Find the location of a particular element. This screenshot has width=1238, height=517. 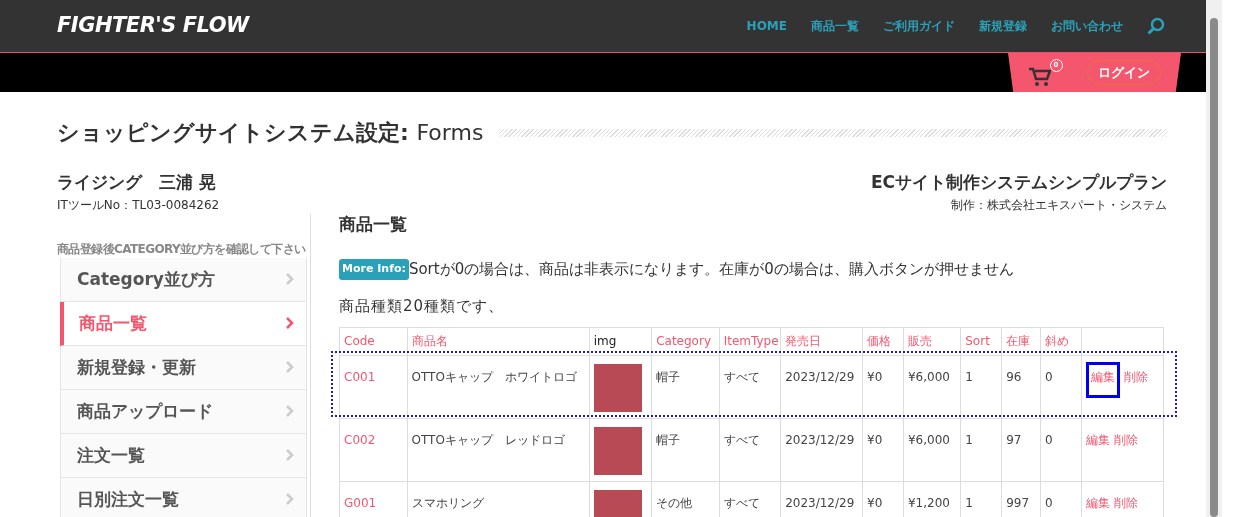

column-header: Sort is located at coordinates (981, 341).